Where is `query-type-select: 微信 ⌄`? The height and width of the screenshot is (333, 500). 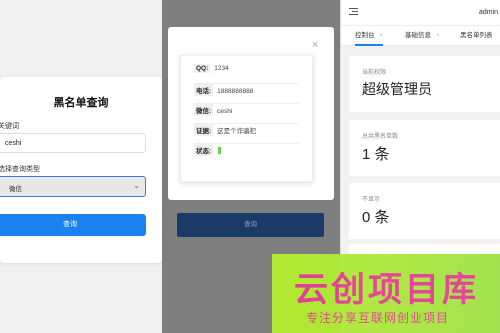 query-type-select: 微信 ⌄ is located at coordinates (73, 186).